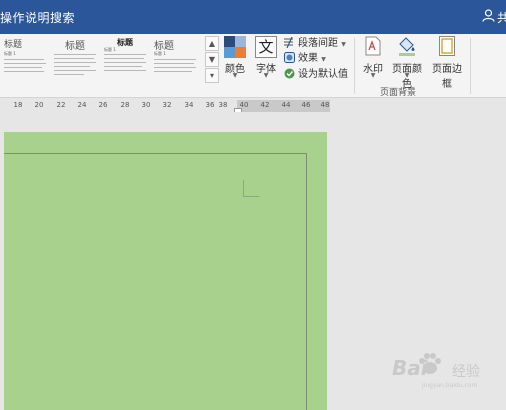  I want to click on effects-button: 效果 ▼, so click(305, 56).